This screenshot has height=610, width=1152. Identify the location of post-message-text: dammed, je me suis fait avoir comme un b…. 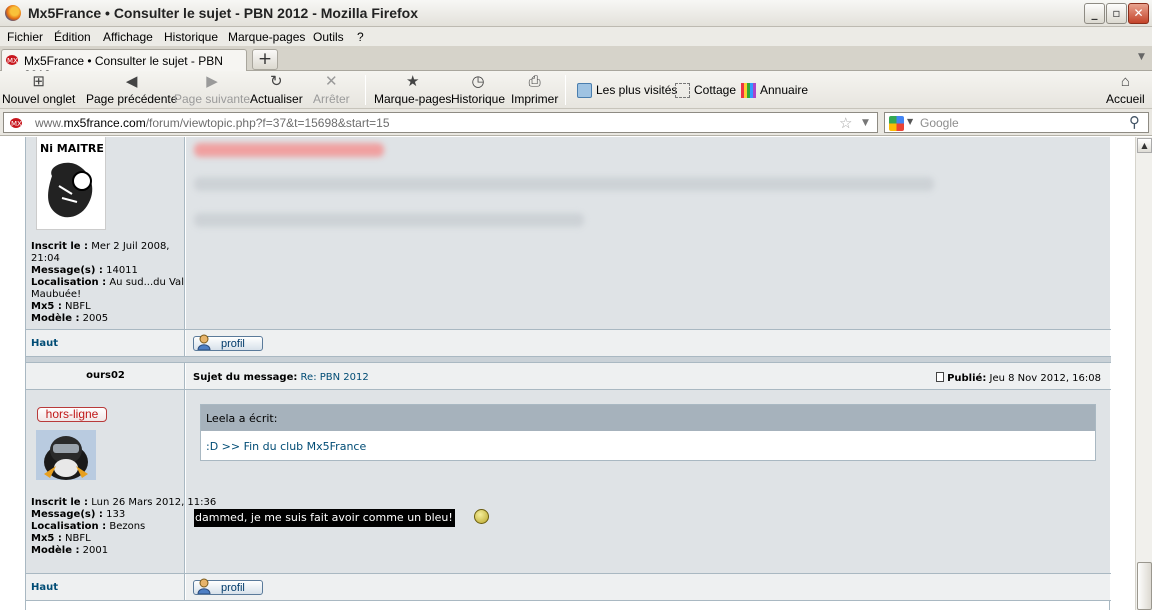
(324, 518).